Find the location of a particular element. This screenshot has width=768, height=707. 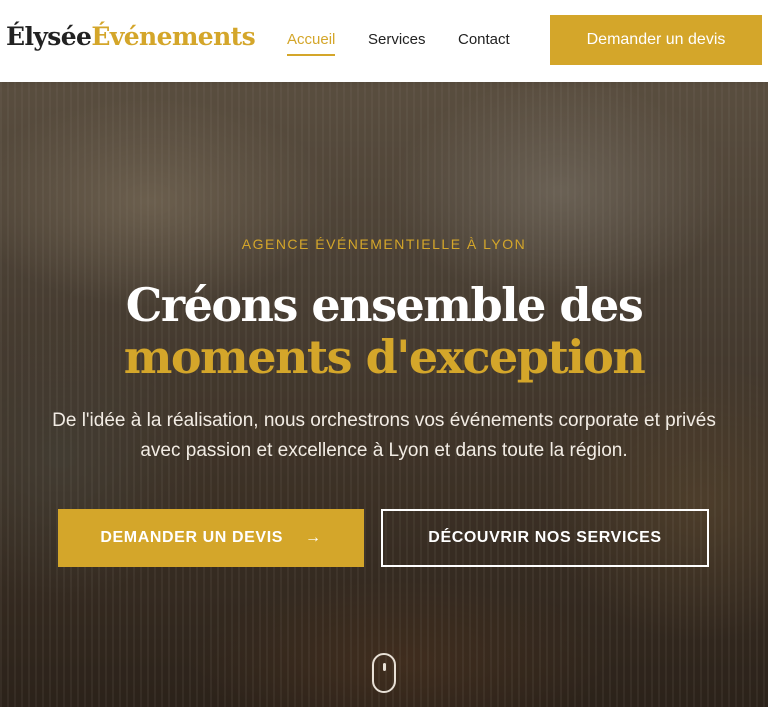

hero-kicker: AGENCE ÉVÉNEMENTIELLE À LYON is located at coordinates (384, 244).